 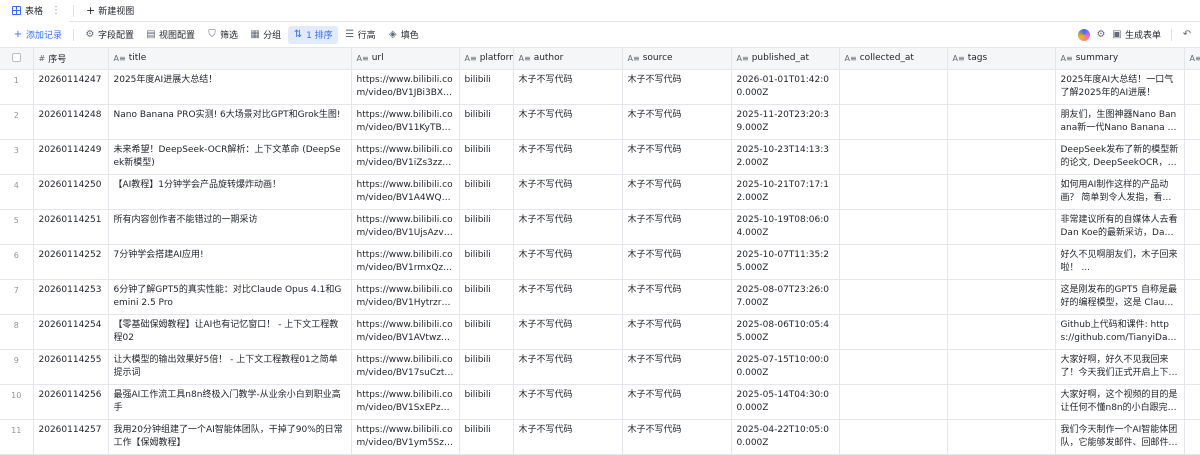 I want to click on sort-button: ⇅ 1 排序, so click(x=313, y=35).